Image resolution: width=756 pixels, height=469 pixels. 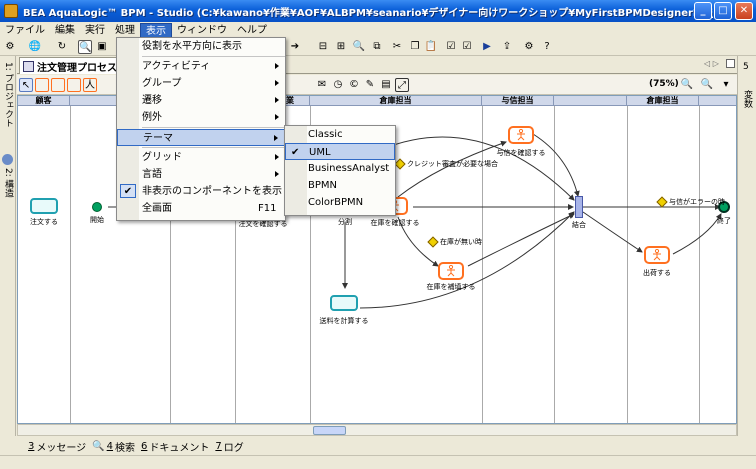 I want to click on search-view-tab: 🔍 4 検索, so click(x=113, y=446).